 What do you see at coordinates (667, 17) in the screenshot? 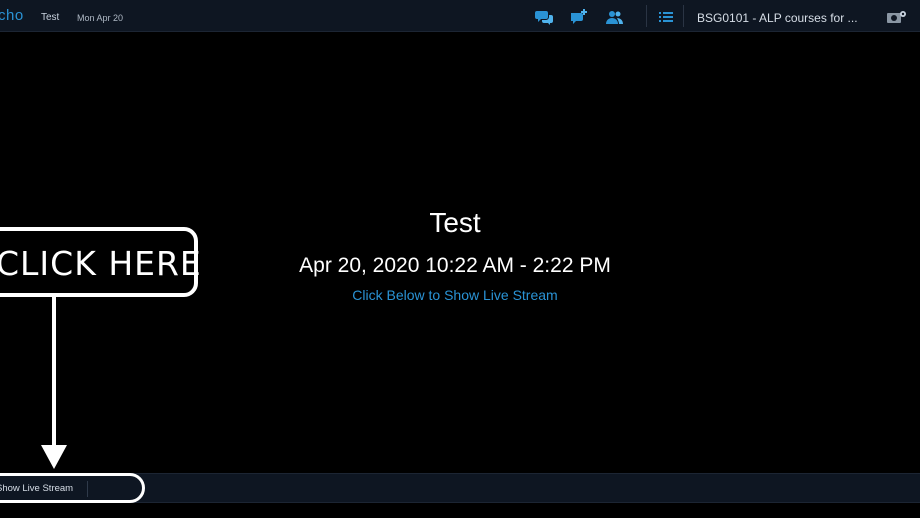
I see `list-icon` at bounding box center [667, 17].